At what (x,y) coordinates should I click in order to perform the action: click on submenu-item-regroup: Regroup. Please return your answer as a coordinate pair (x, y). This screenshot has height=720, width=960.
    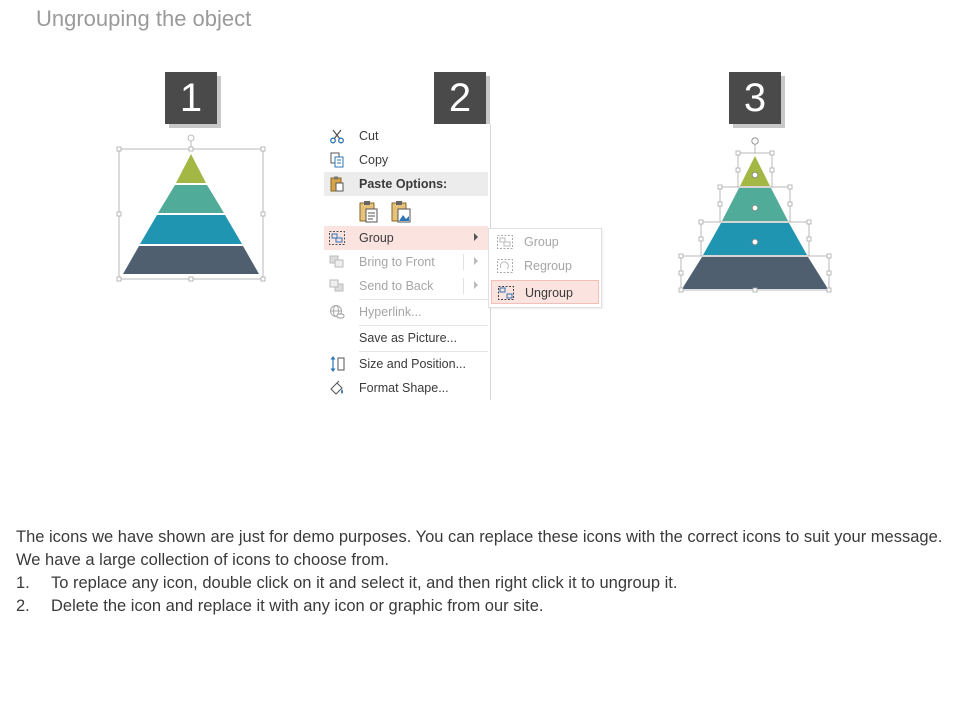
    Looking at the image, I should click on (545, 266).